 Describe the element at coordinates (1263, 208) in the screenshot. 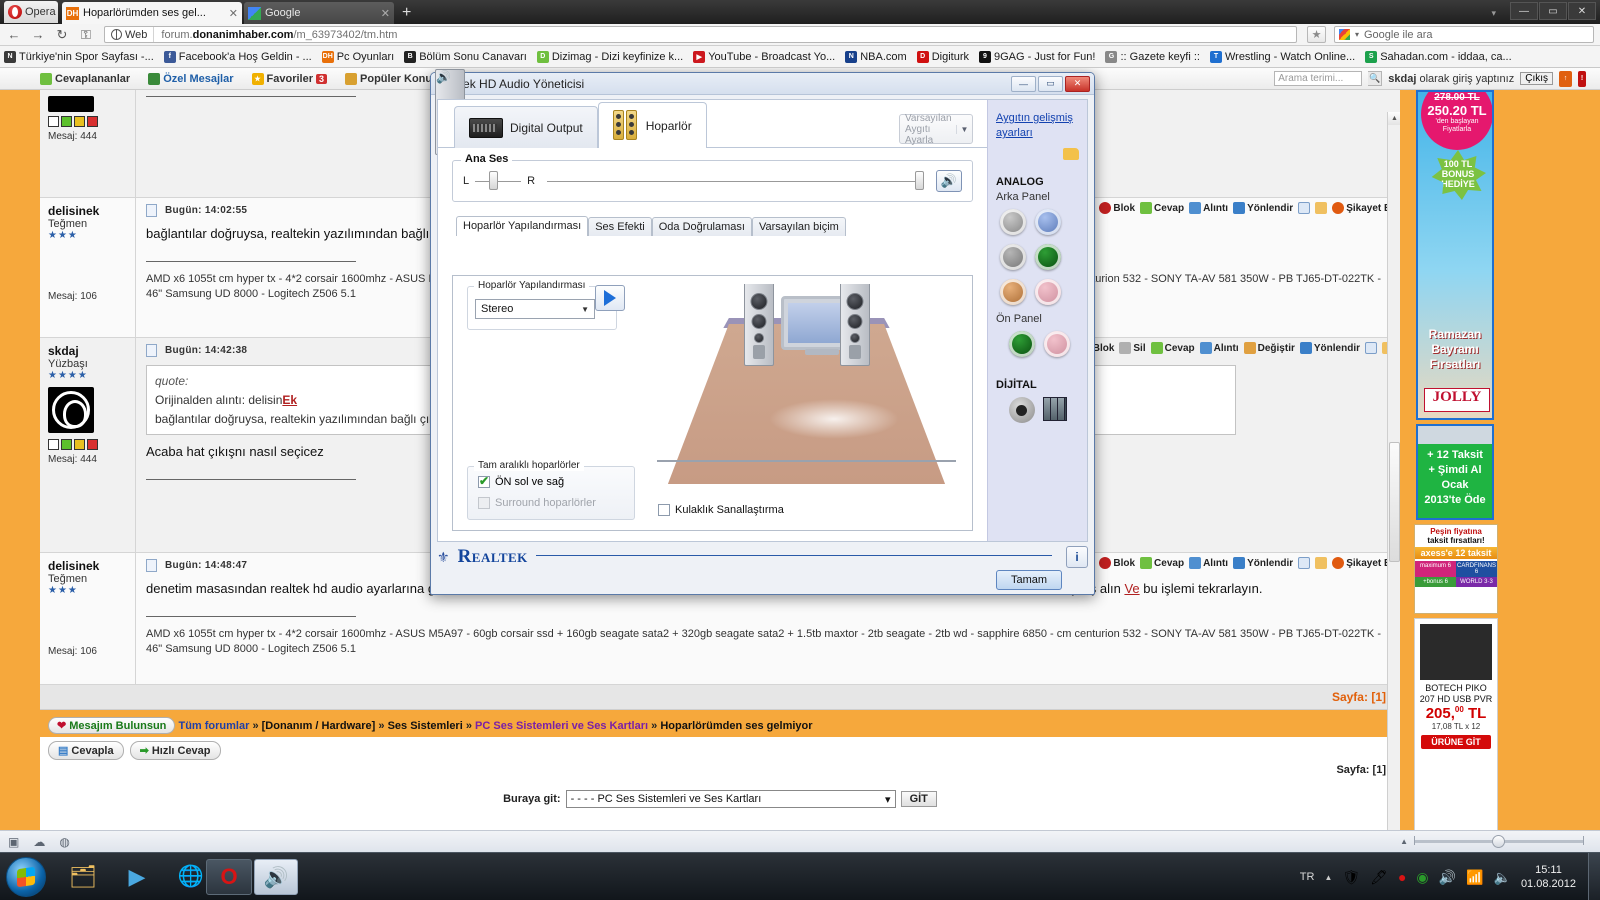

I see `post-tool-yonlendir: Yönlendir` at that location.